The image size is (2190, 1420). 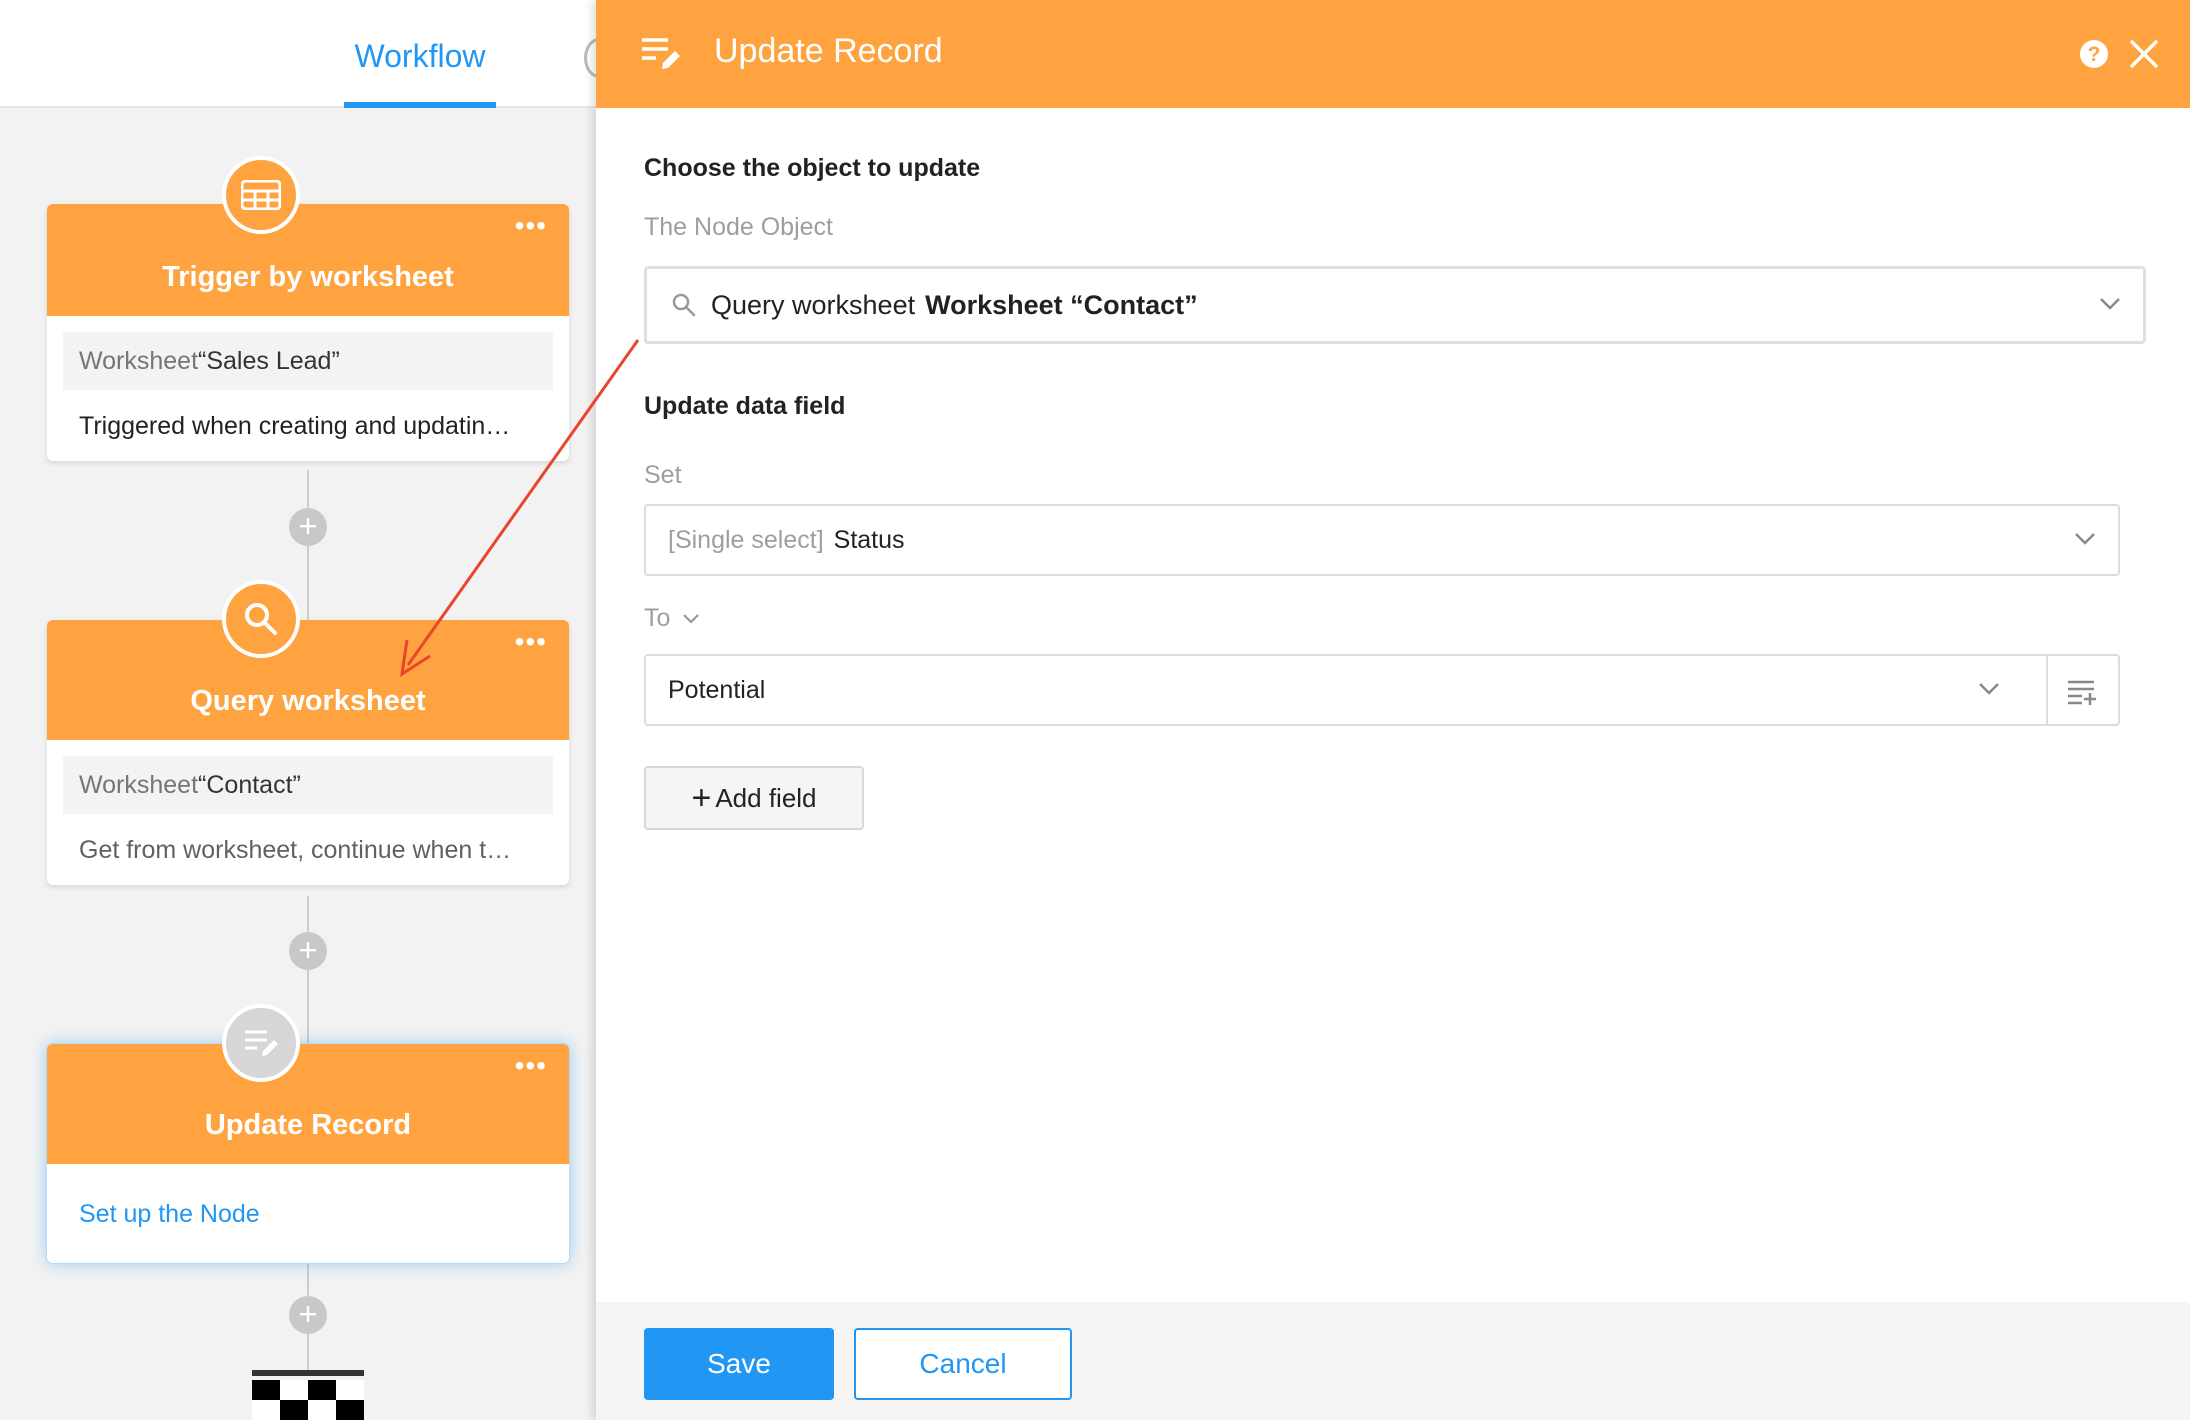 What do you see at coordinates (657, 618) in the screenshot?
I see `to-label: To` at bounding box center [657, 618].